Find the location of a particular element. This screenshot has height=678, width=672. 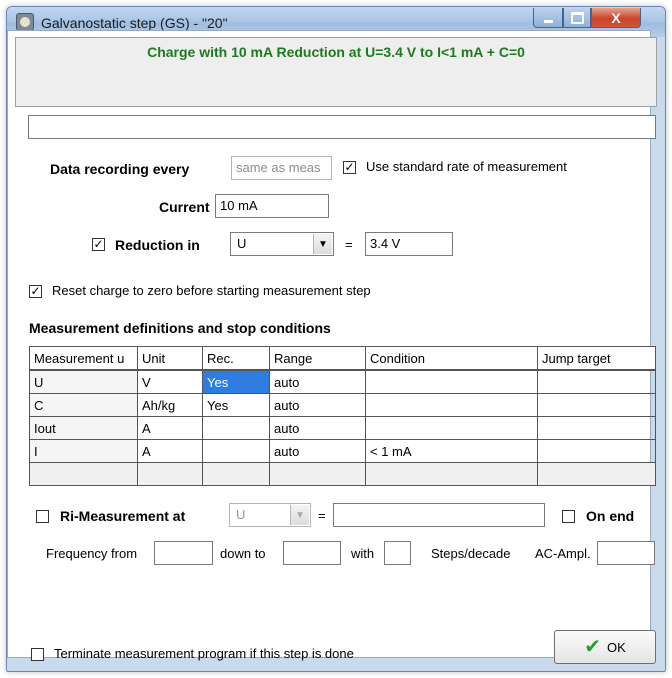

ok-button: ✔ OK is located at coordinates (605, 647).